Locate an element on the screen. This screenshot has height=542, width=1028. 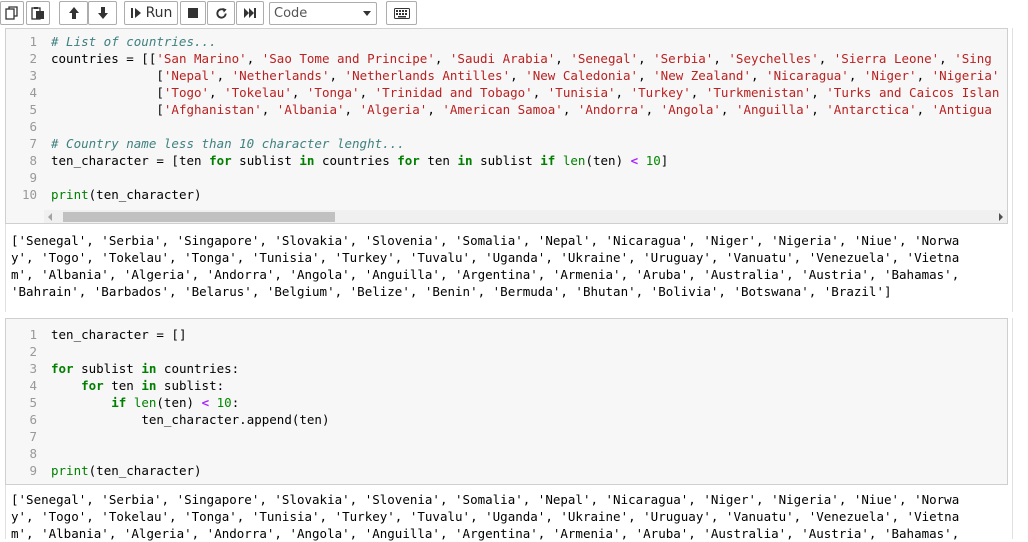
restart-icon is located at coordinates (221, 13).